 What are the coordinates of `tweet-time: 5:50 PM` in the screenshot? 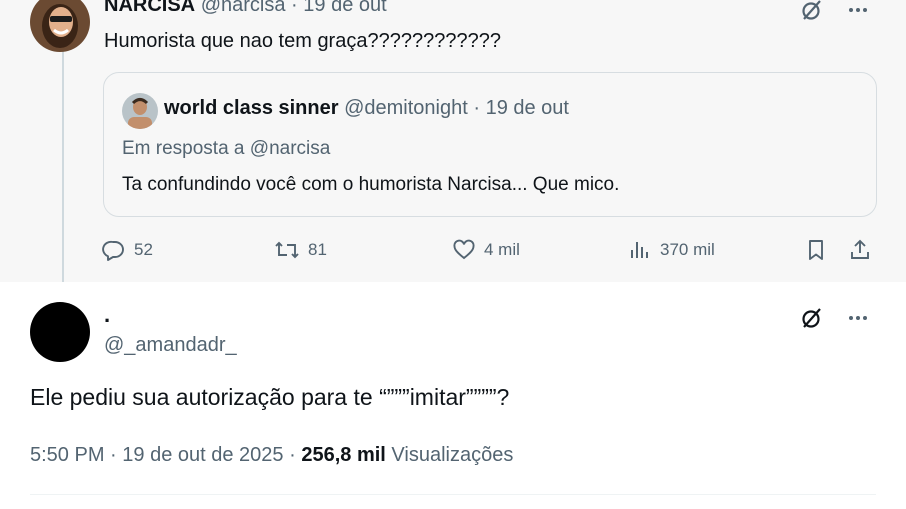 It's located at (67, 455).